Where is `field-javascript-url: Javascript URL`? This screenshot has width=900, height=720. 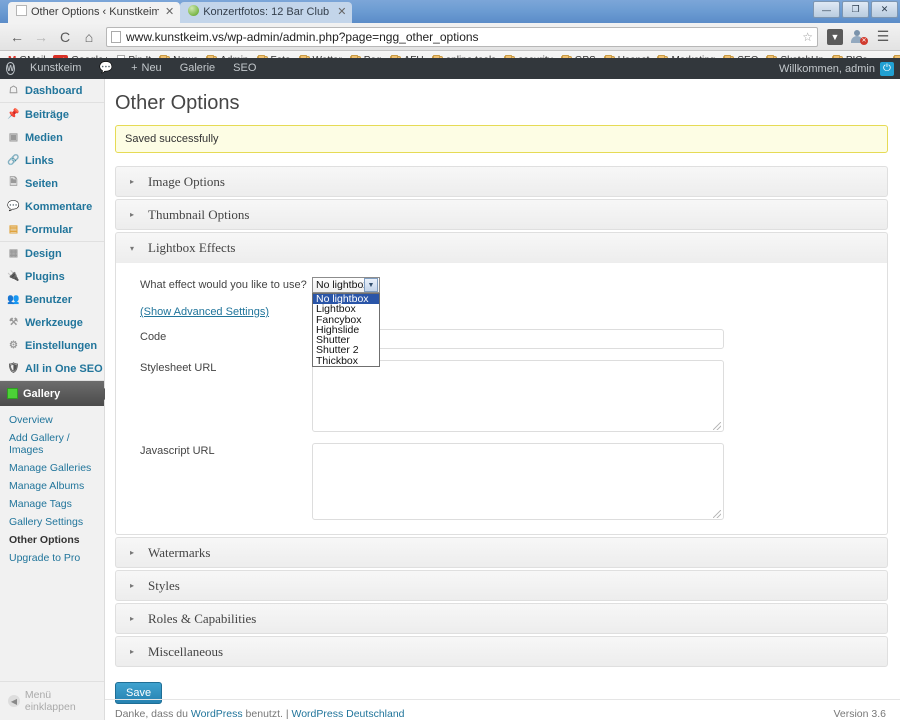 field-javascript-url: Javascript URL is located at coordinates (508, 481).